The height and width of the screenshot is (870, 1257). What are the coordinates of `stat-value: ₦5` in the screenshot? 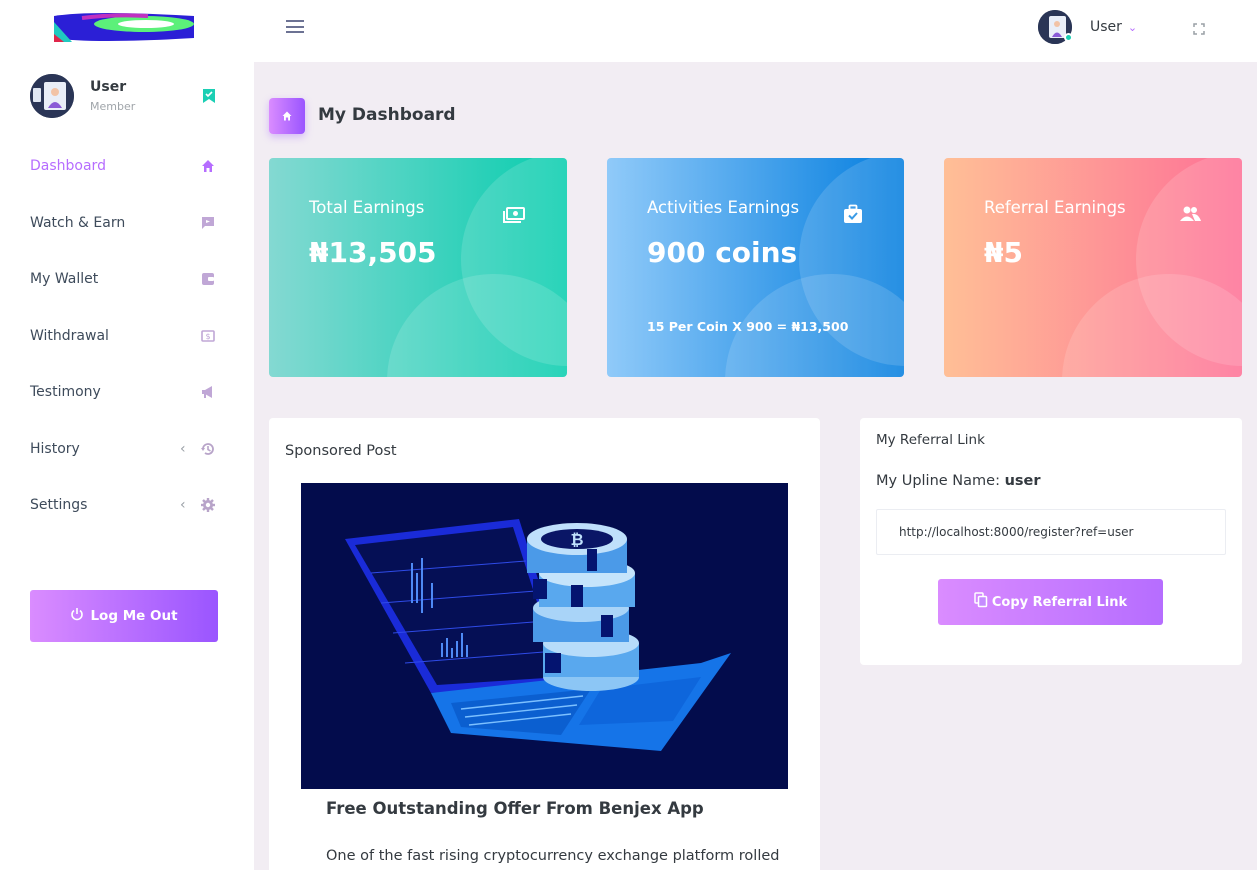 It's located at (1003, 252).